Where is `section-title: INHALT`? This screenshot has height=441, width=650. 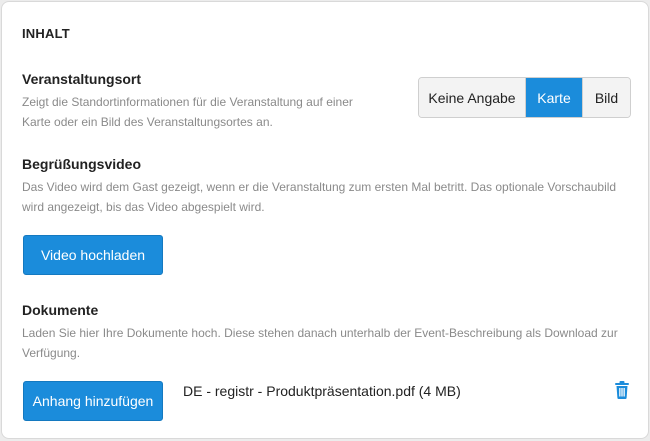
section-title: INHALT is located at coordinates (46, 33).